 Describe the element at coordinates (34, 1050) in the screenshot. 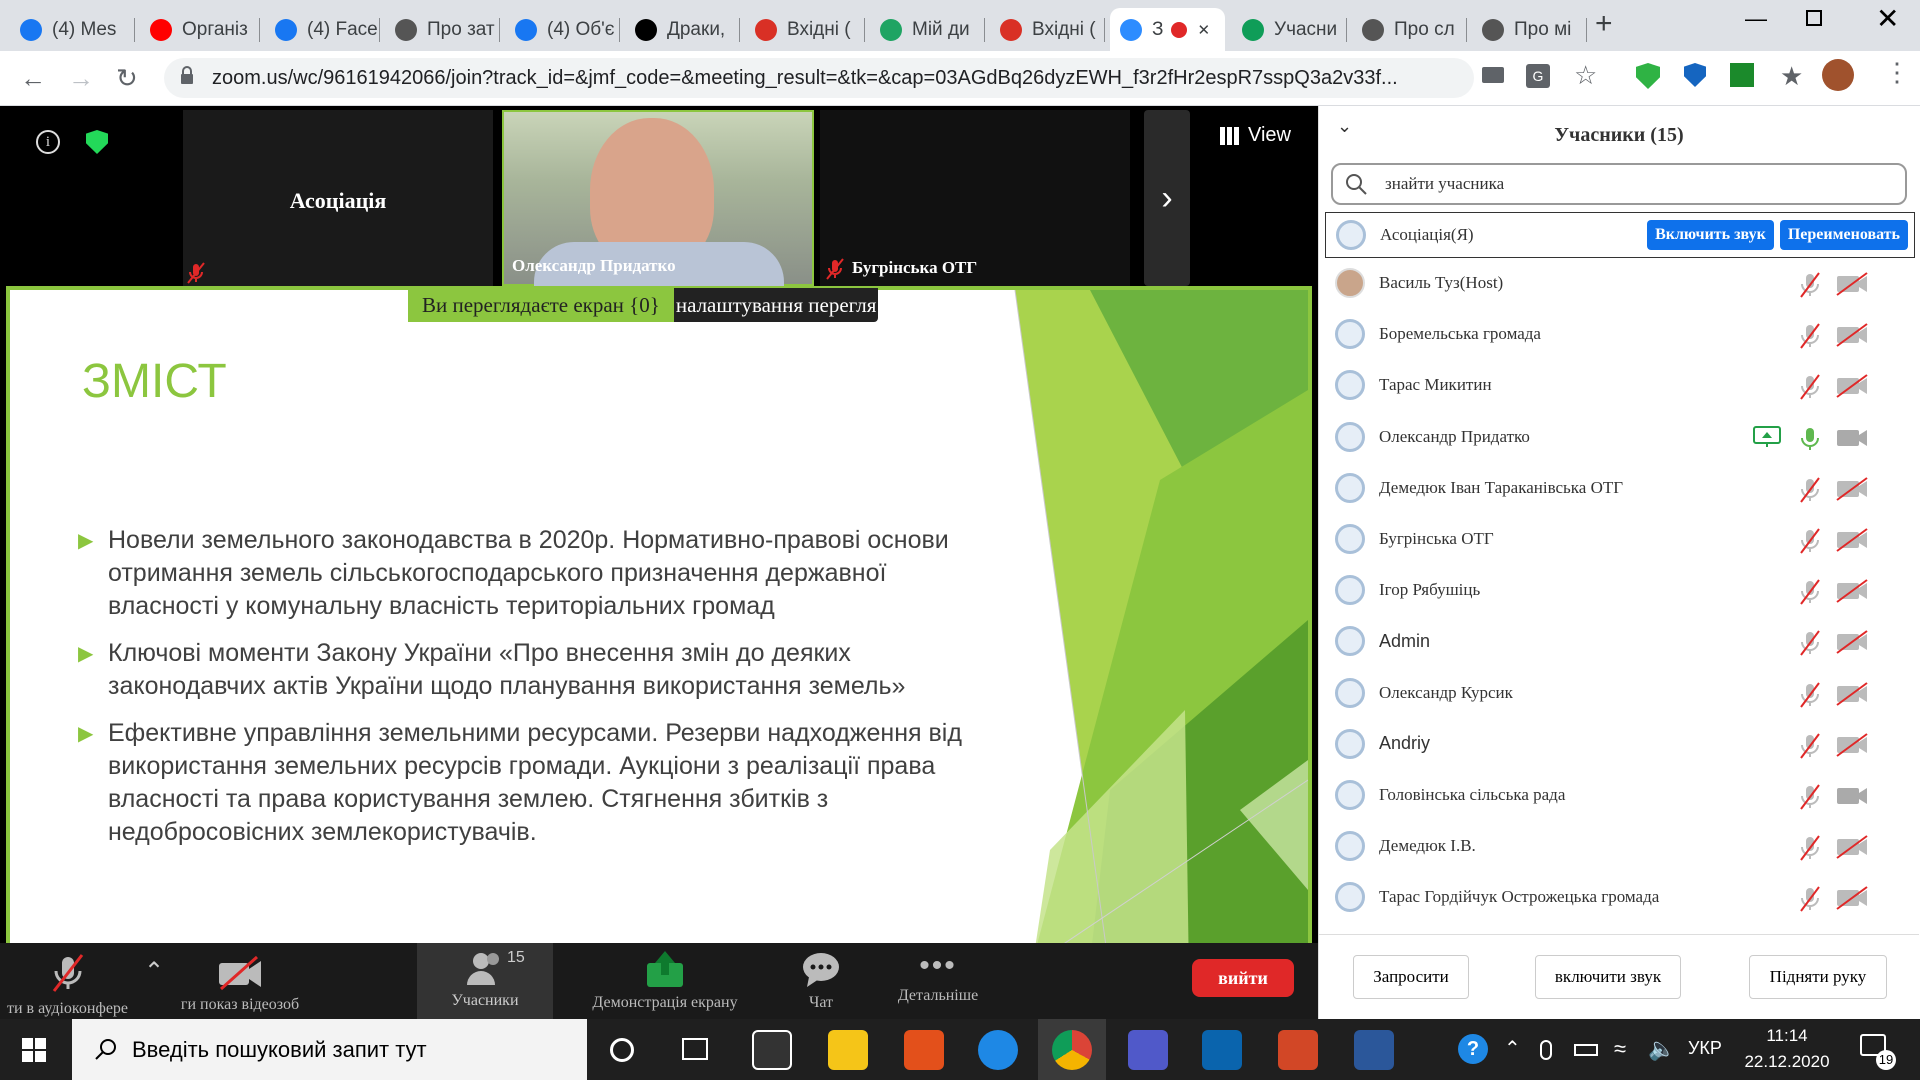

I see `windows-start-icon` at that location.